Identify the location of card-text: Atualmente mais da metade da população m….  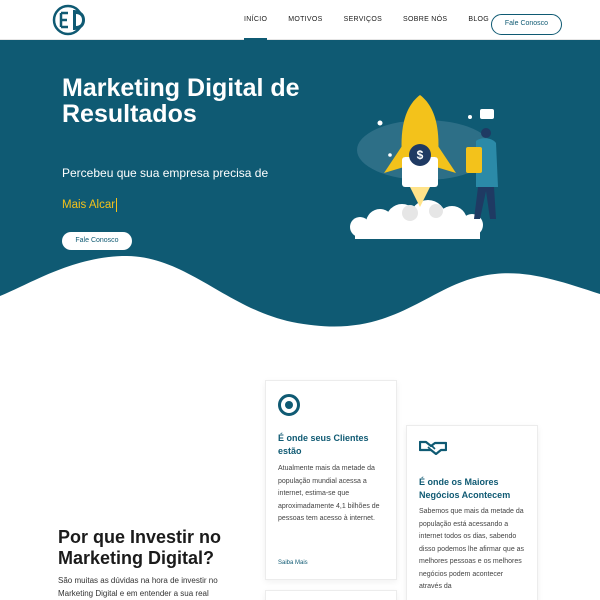
(329, 493).